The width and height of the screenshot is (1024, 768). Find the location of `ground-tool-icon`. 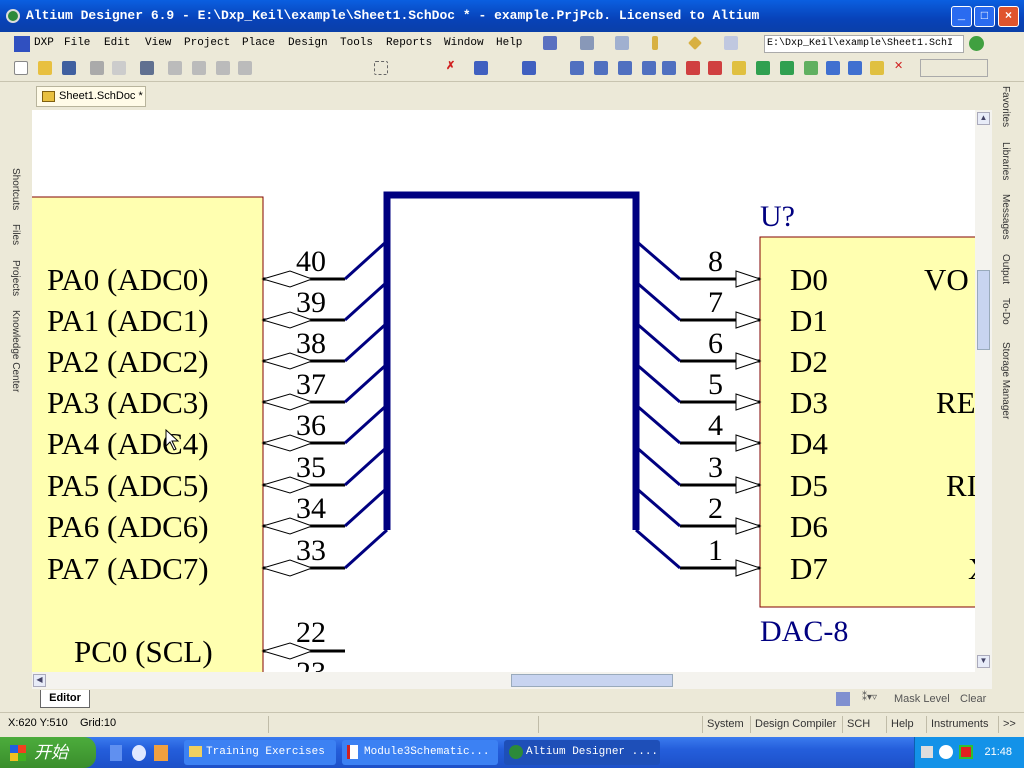

ground-tool-icon is located at coordinates (622, 43).